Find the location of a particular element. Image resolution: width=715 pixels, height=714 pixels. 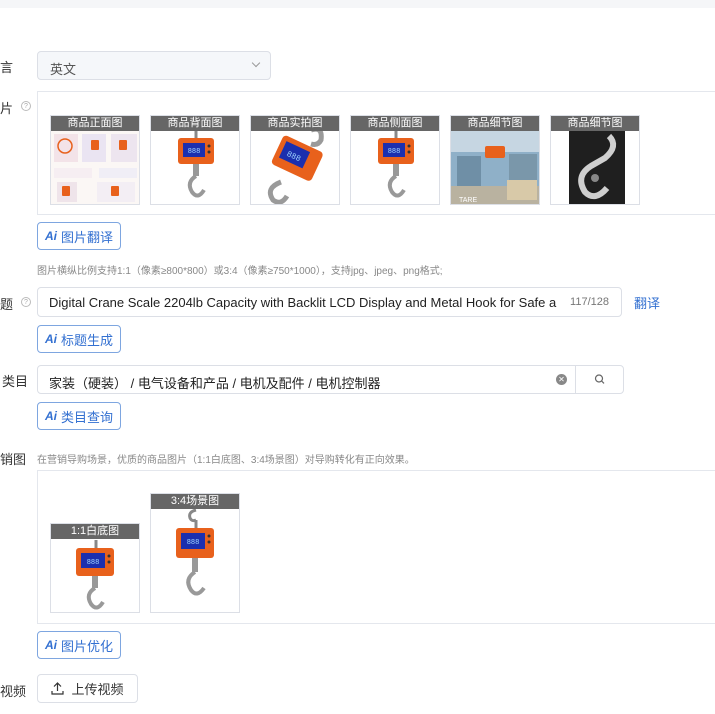

product-image-back: 888 商品背面图 is located at coordinates (195, 160).